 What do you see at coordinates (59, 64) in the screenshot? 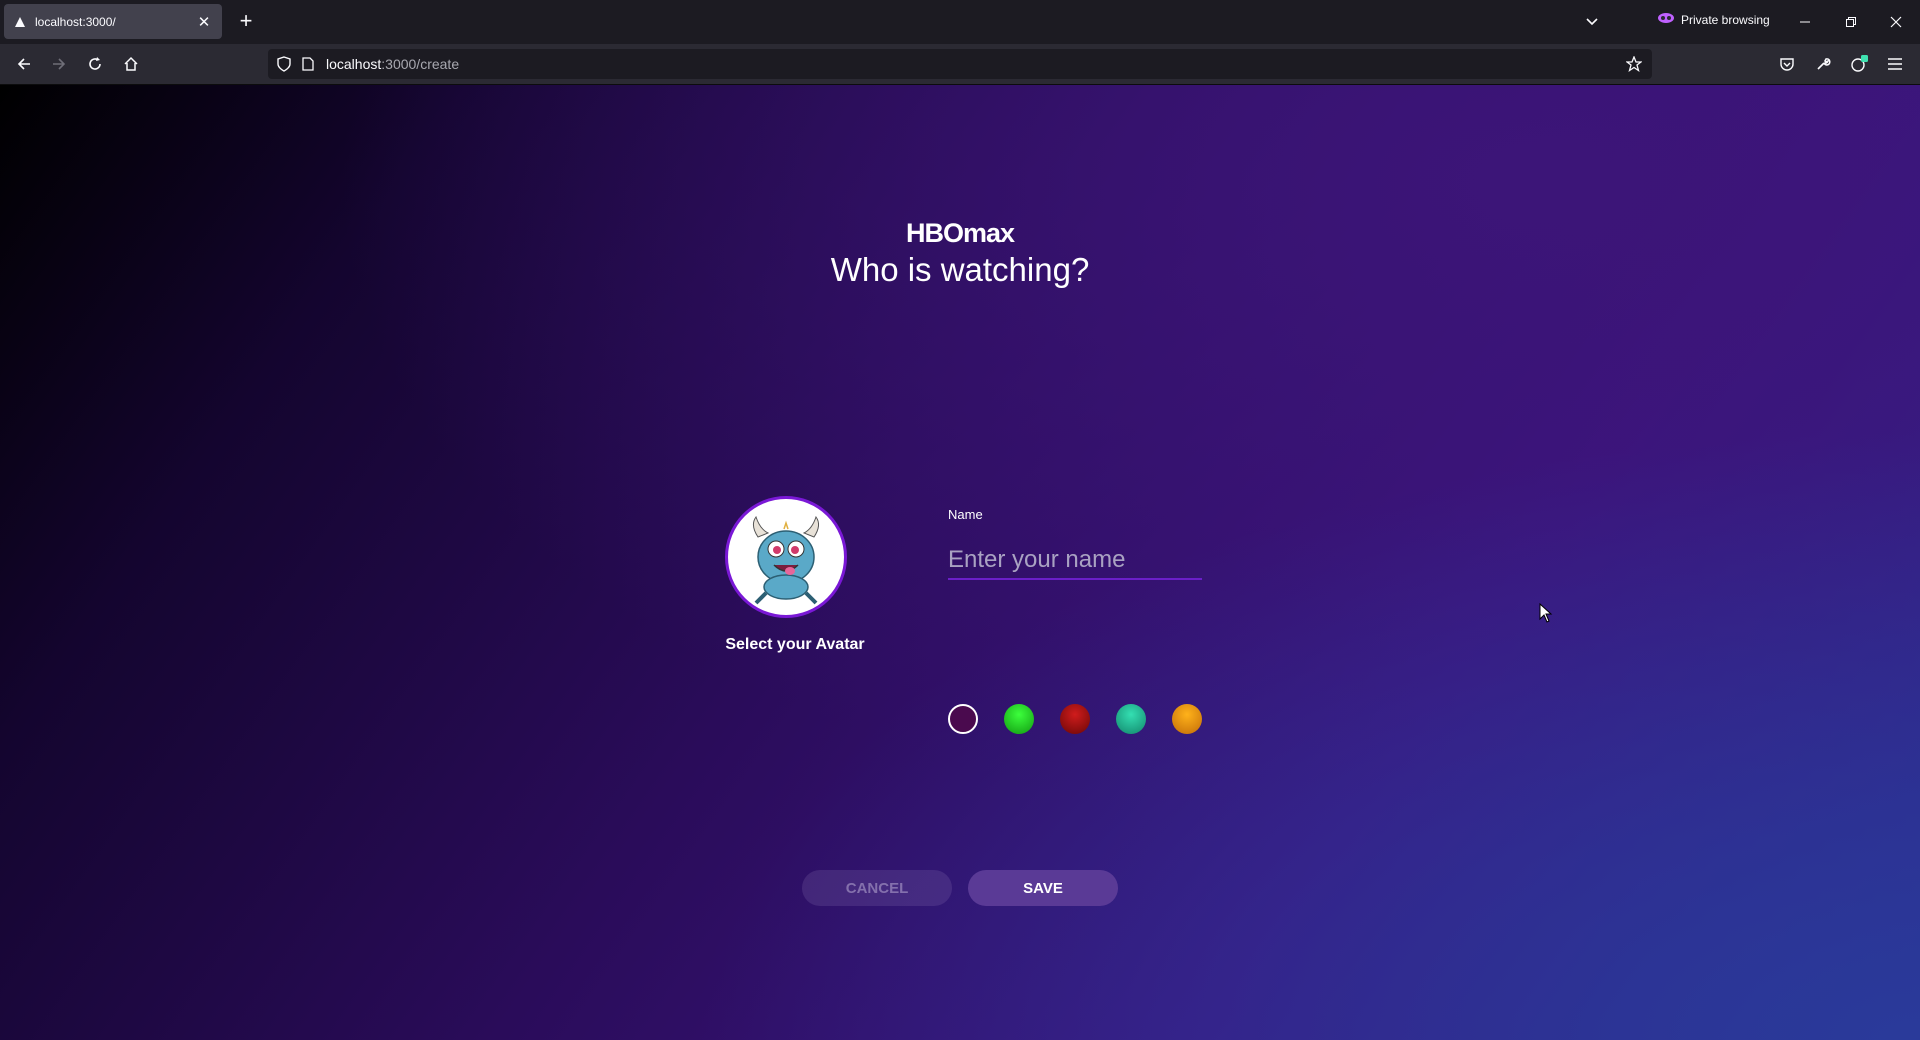
I see `forward-arrow-icon` at bounding box center [59, 64].